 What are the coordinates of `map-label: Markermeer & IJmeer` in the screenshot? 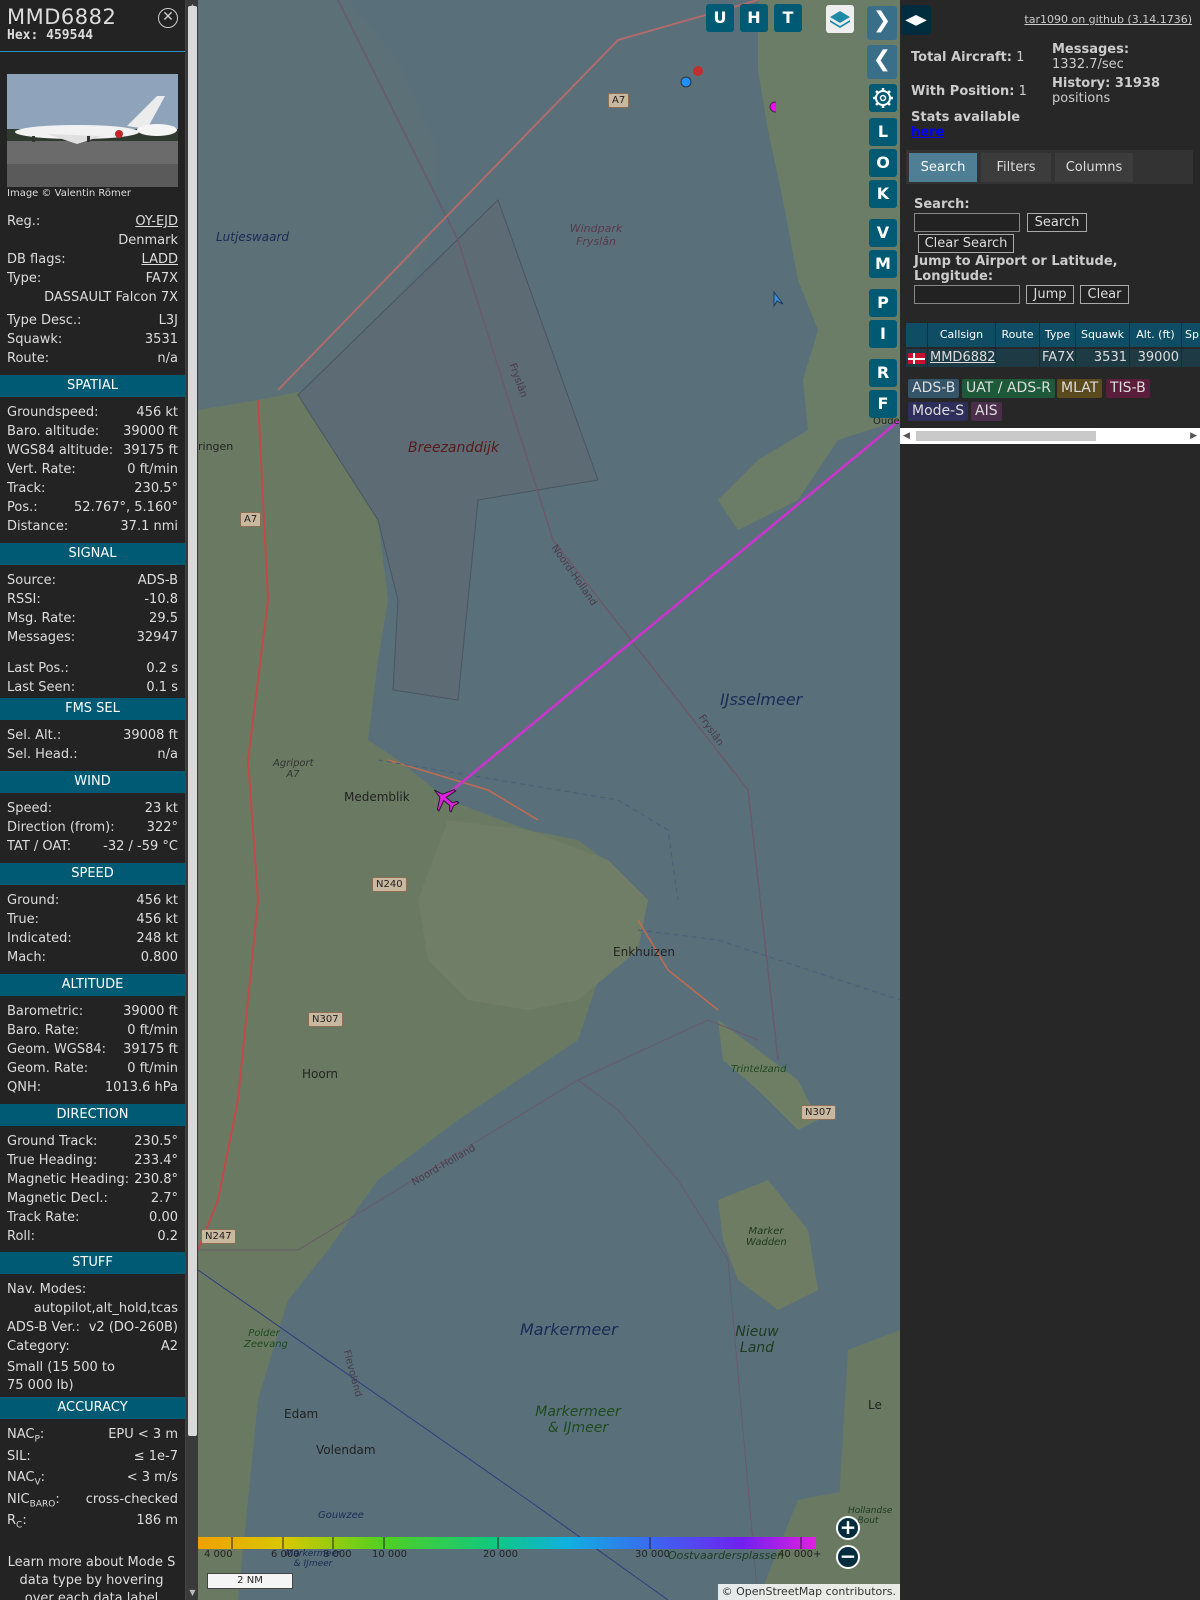 It's located at (578, 1420).